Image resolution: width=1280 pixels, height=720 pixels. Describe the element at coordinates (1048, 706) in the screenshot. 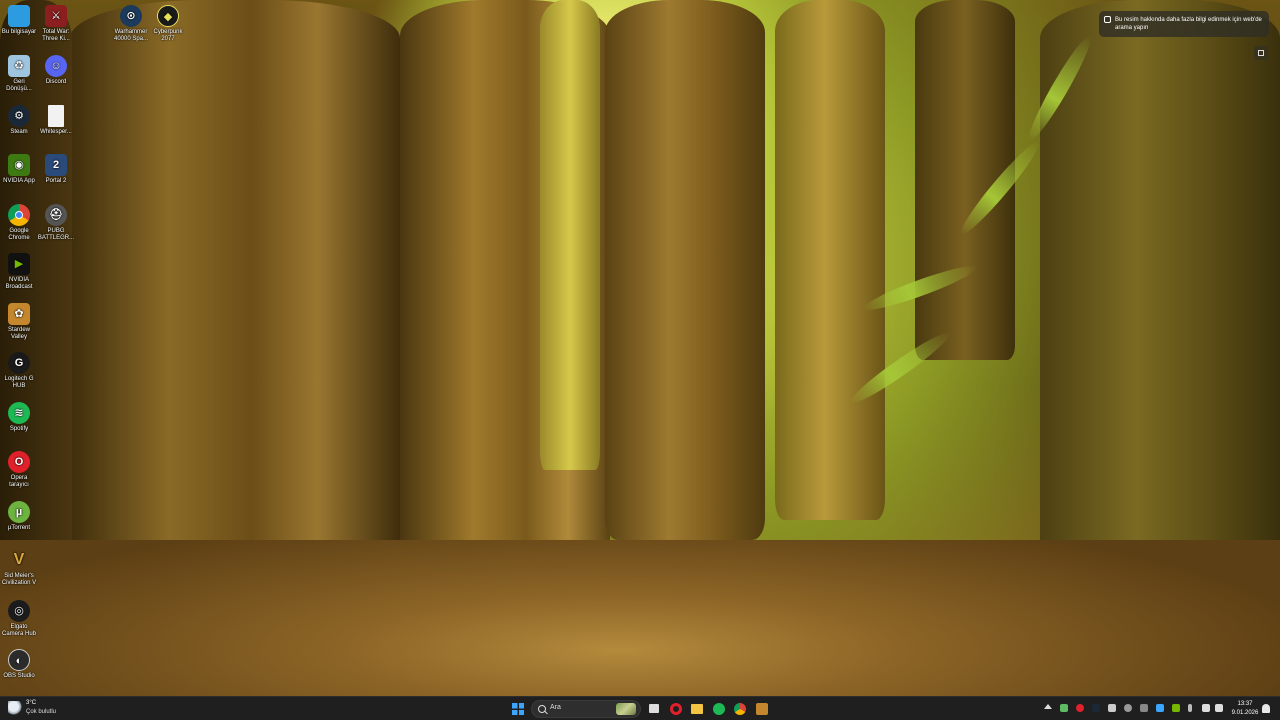

I see `chevron-up-icon` at that location.